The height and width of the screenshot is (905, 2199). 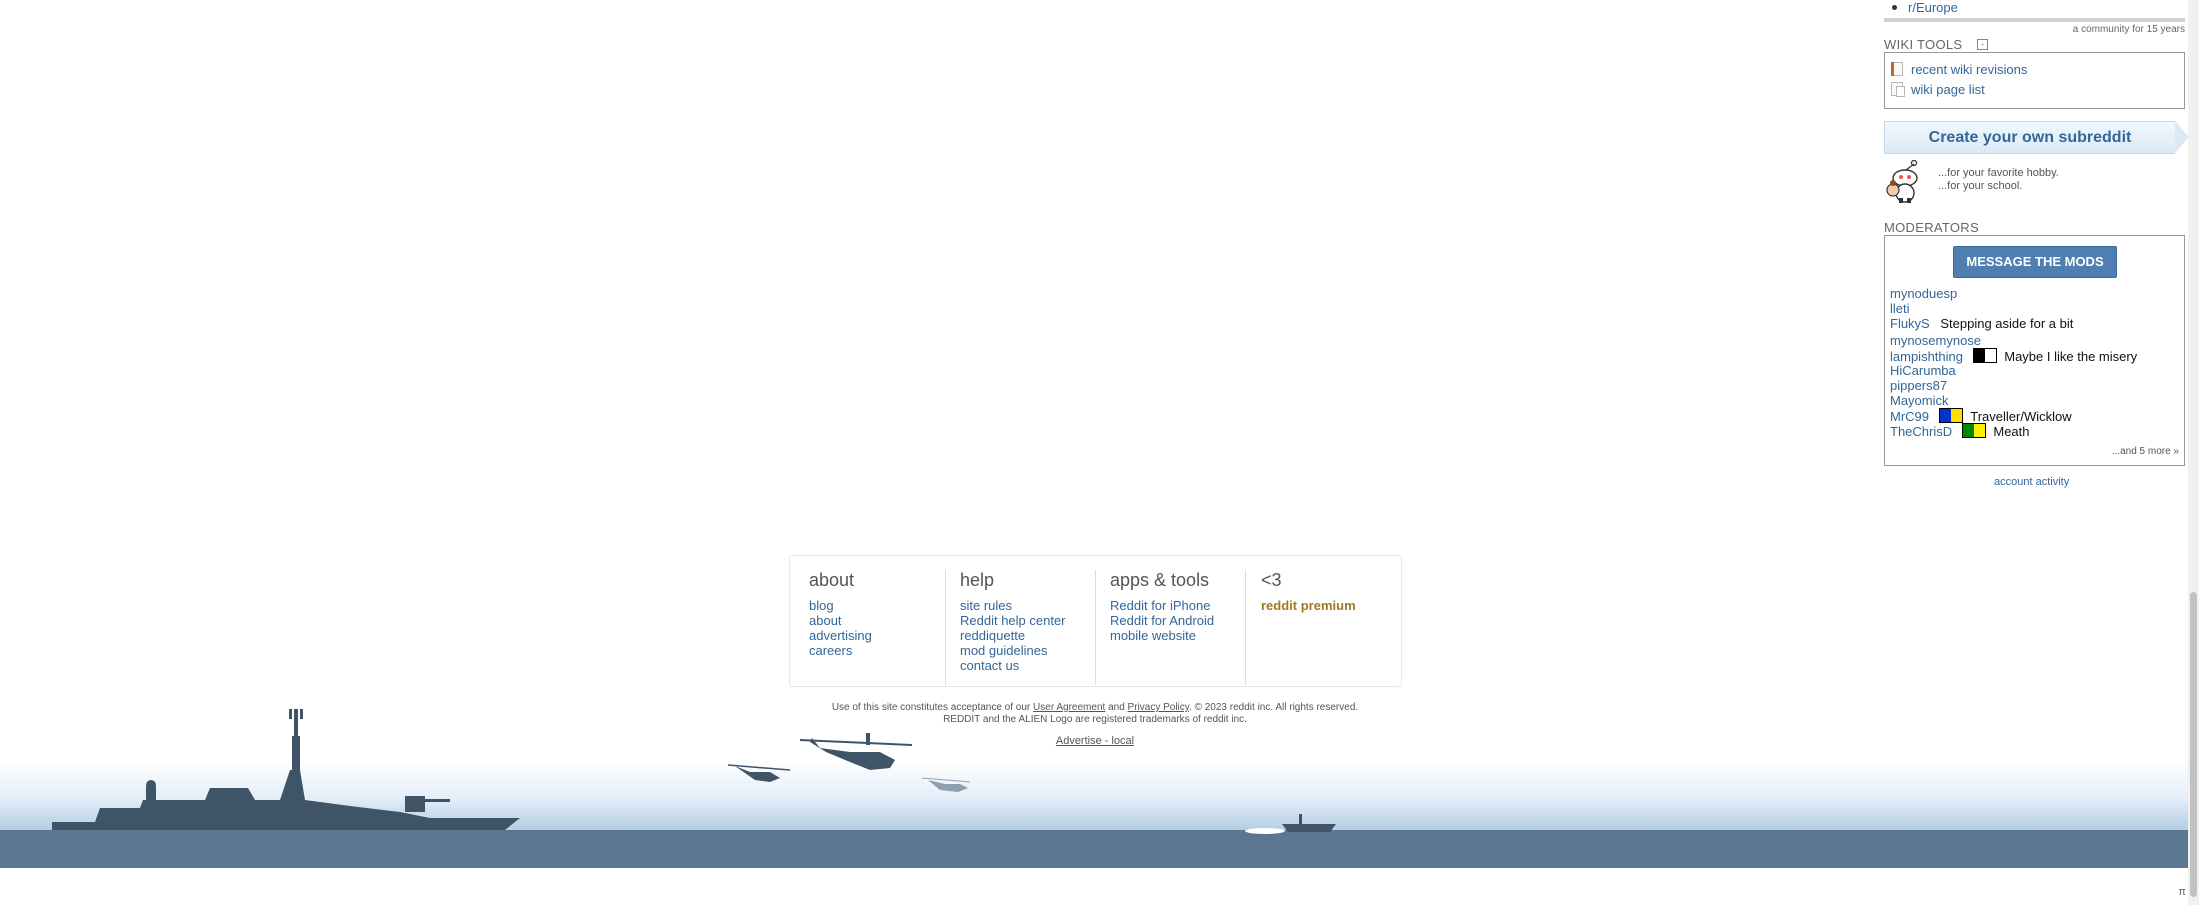 What do you see at coordinates (1027, 635) in the screenshot?
I see `footer-link-reddiquette: reddiquette` at bounding box center [1027, 635].